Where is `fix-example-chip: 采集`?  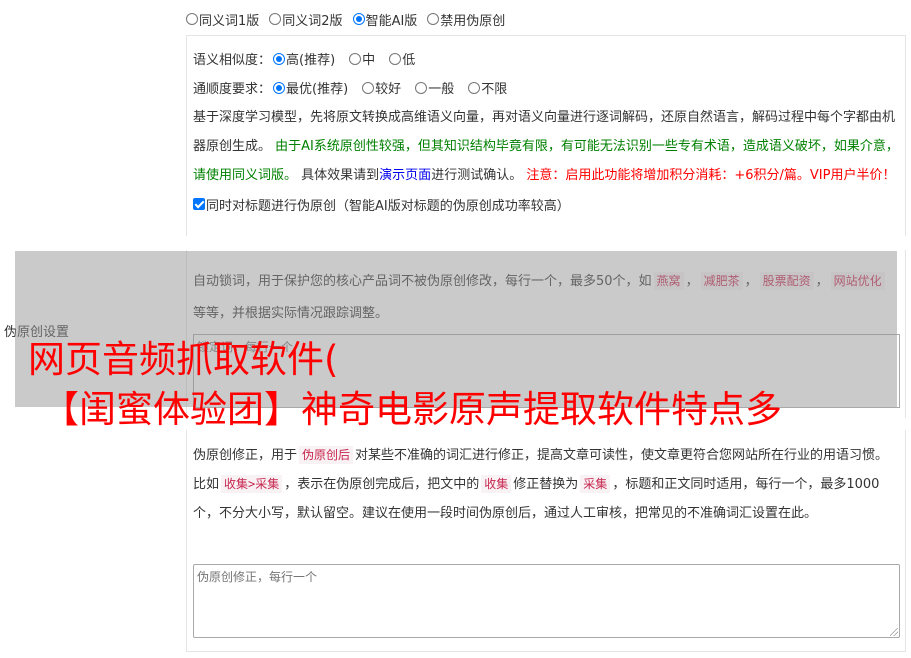
fix-example-chip: 采集 is located at coordinates (595, 484).